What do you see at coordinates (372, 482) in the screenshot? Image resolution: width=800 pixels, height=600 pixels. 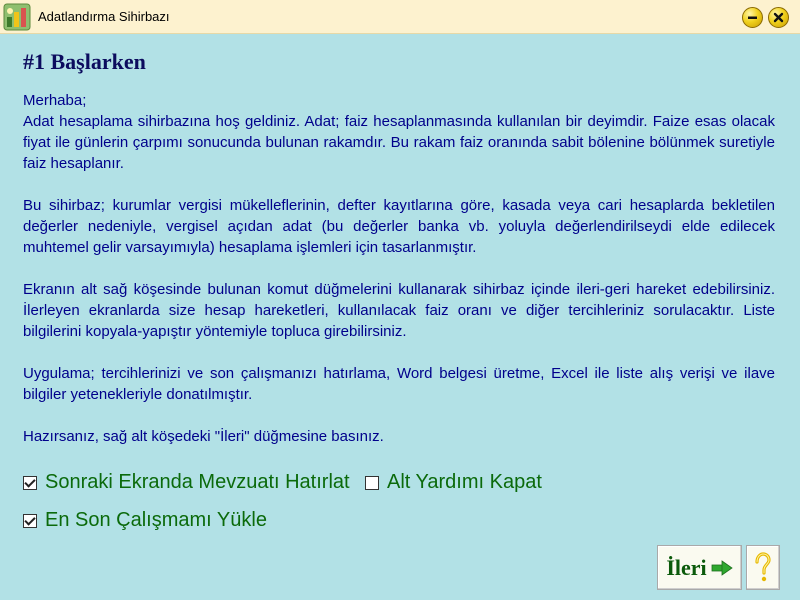 I see `close-bottom-help-checkbox` at bounding box center [372, 482].